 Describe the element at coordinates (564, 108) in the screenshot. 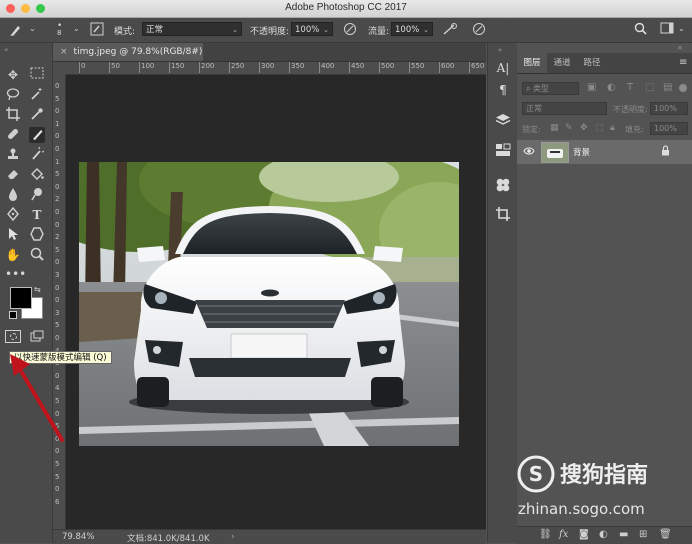

I see `blend-mode-select: 正常` at that location.